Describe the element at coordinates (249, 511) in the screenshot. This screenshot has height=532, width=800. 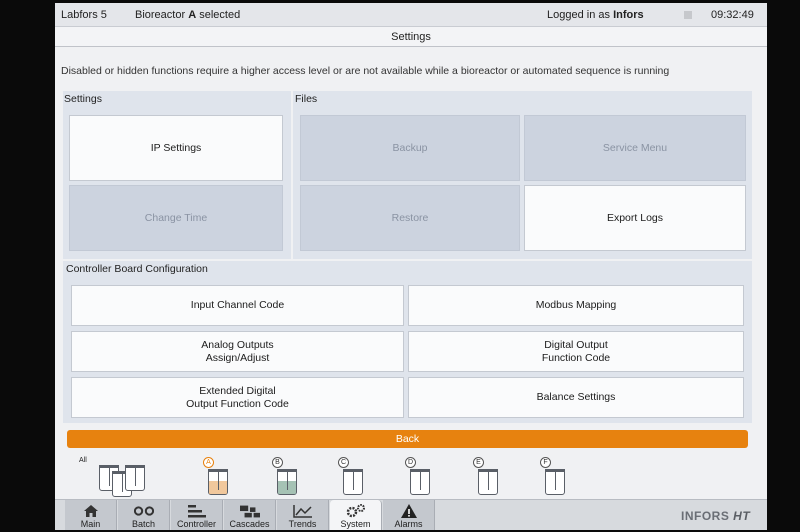
I see `cascades-icon` at that location.